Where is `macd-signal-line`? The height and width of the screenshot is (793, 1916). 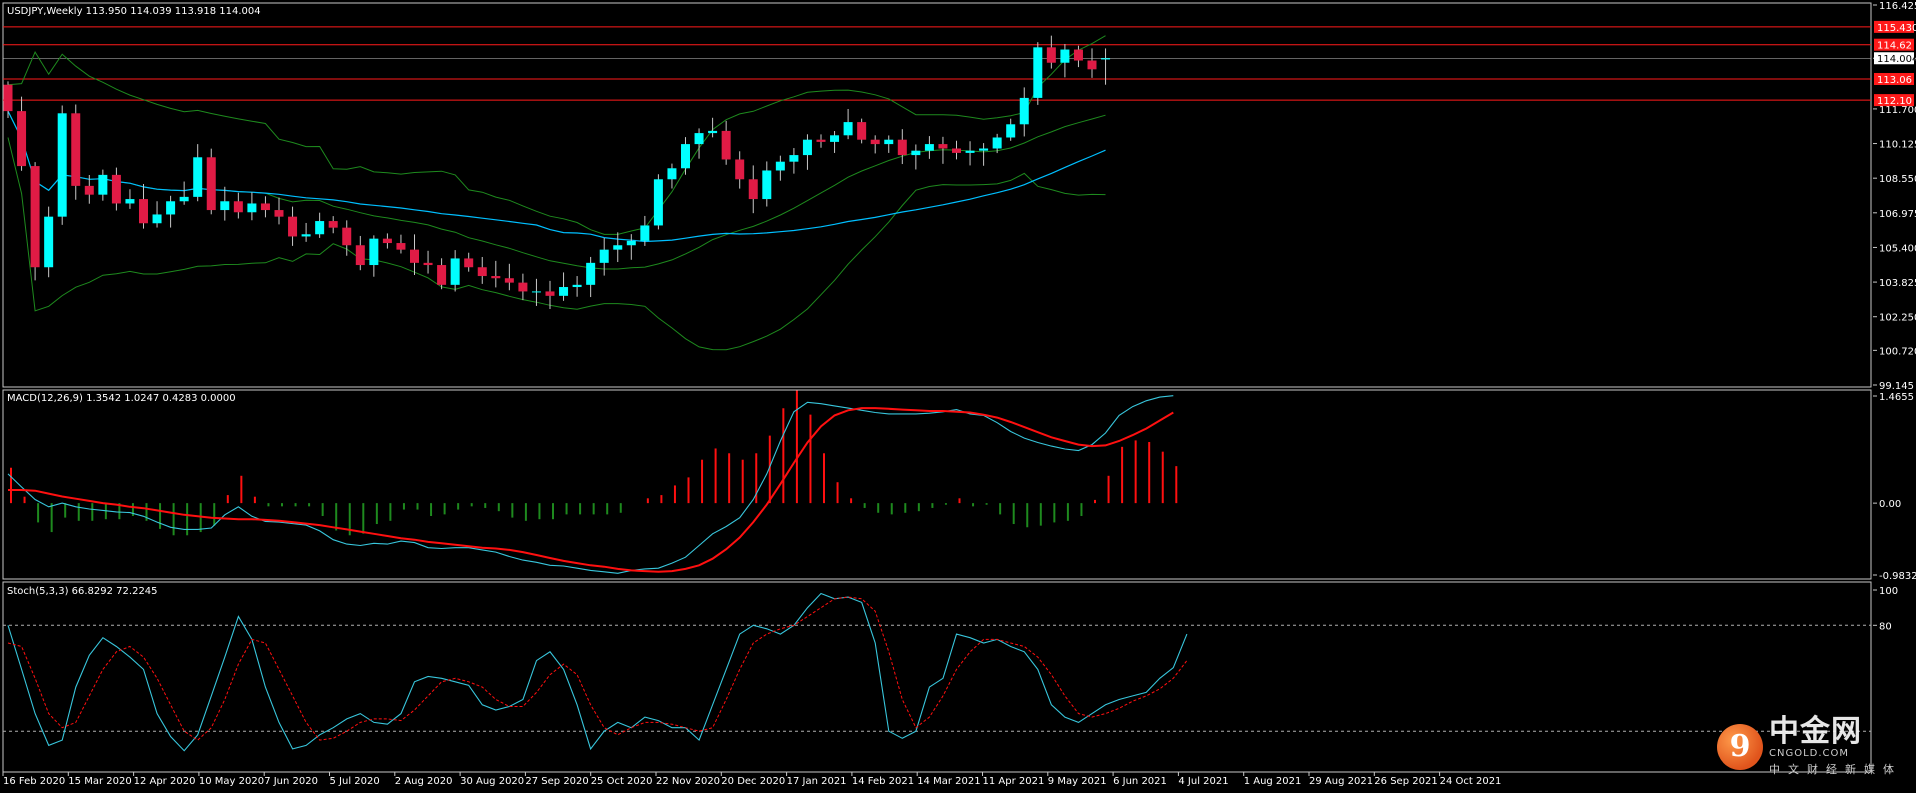 macd-signal-line is located at coordinates (591, 490).